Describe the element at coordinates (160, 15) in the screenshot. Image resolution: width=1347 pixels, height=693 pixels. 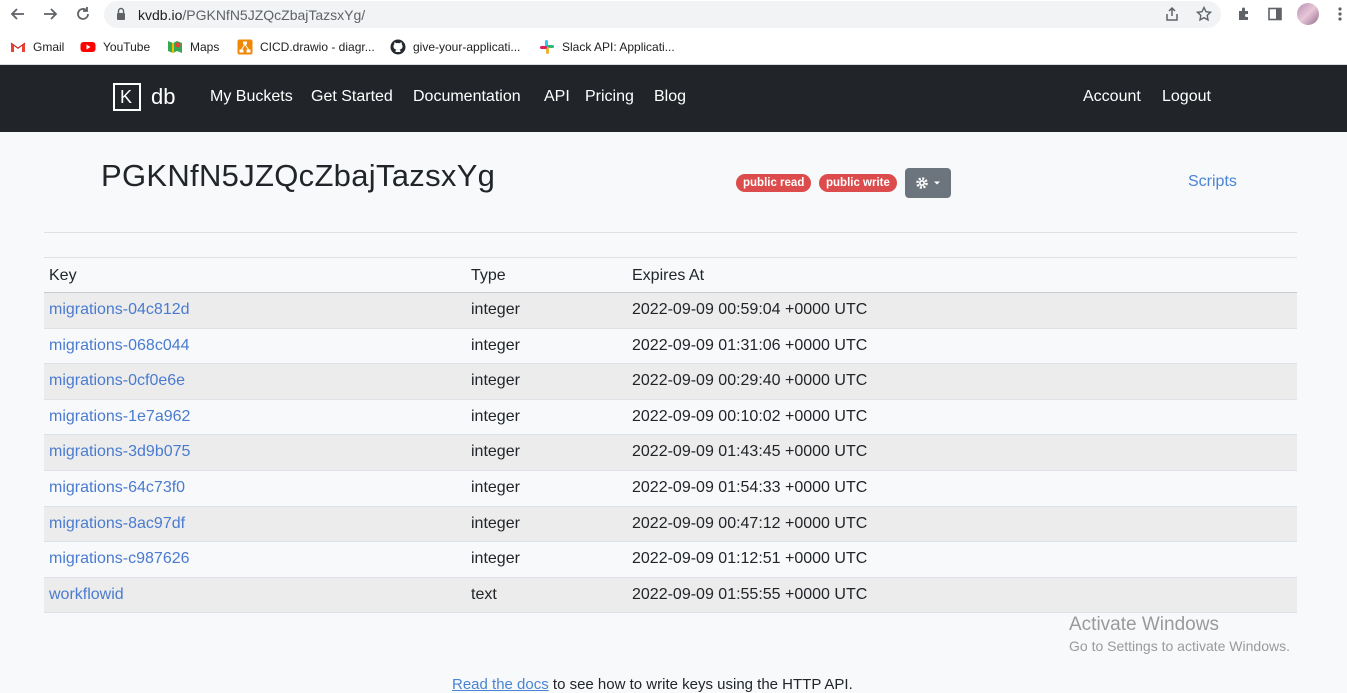
I see `url-host: kvdb.io` at that location.